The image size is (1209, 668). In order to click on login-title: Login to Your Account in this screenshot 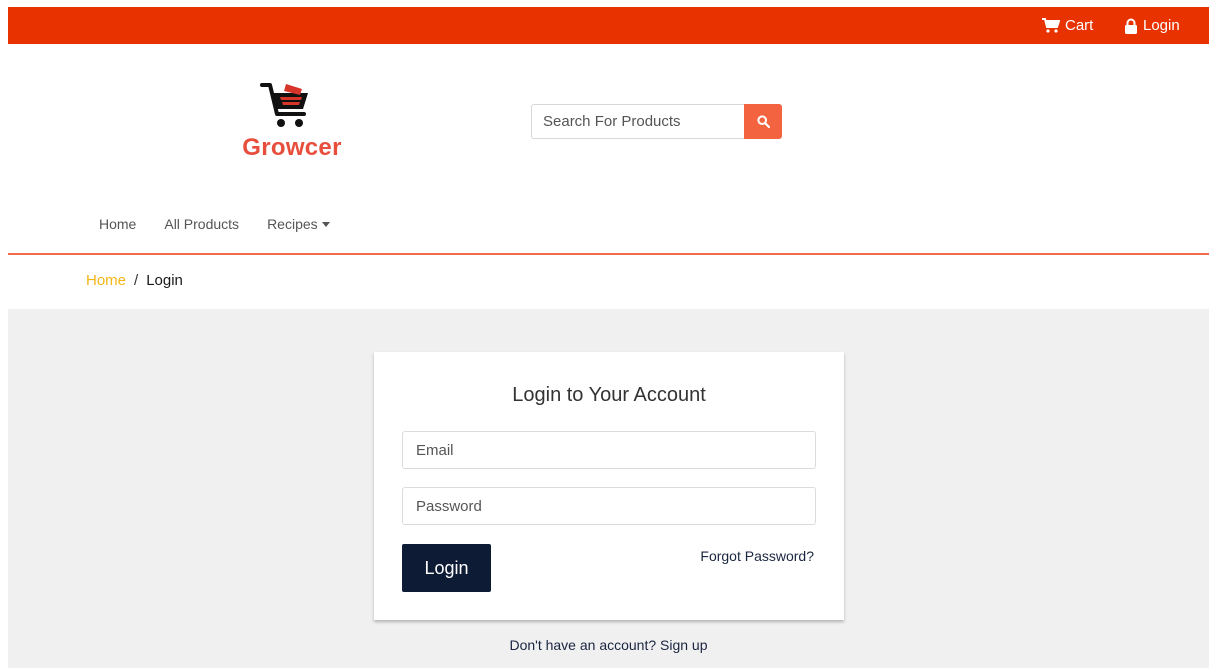, I will do `click(609, 395)`.